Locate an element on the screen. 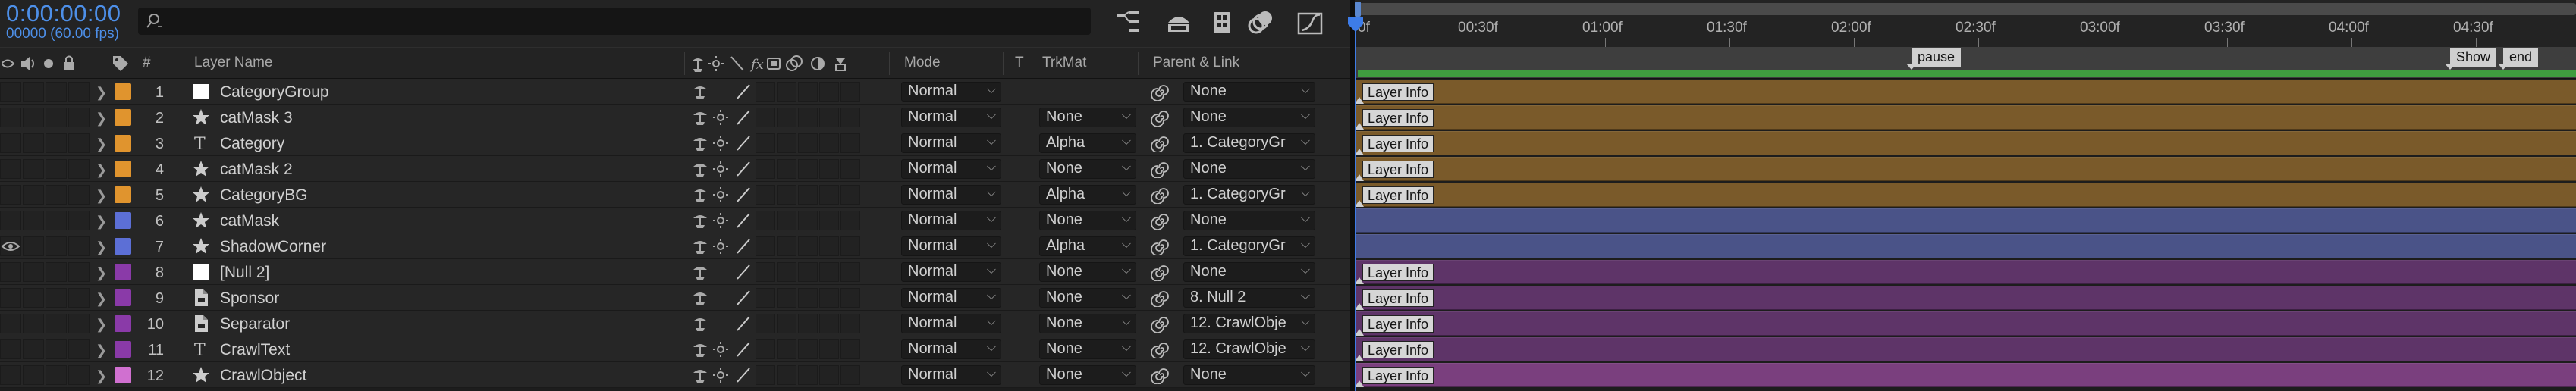 The image size is (2576, 391). time-navigator-bar is located at coordinates (1965, 9).